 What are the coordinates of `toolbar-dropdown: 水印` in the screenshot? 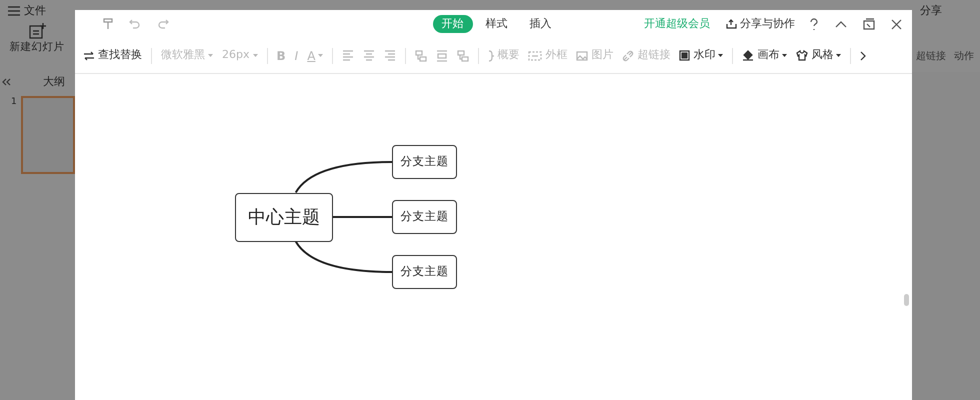 It's located at (701, 55).